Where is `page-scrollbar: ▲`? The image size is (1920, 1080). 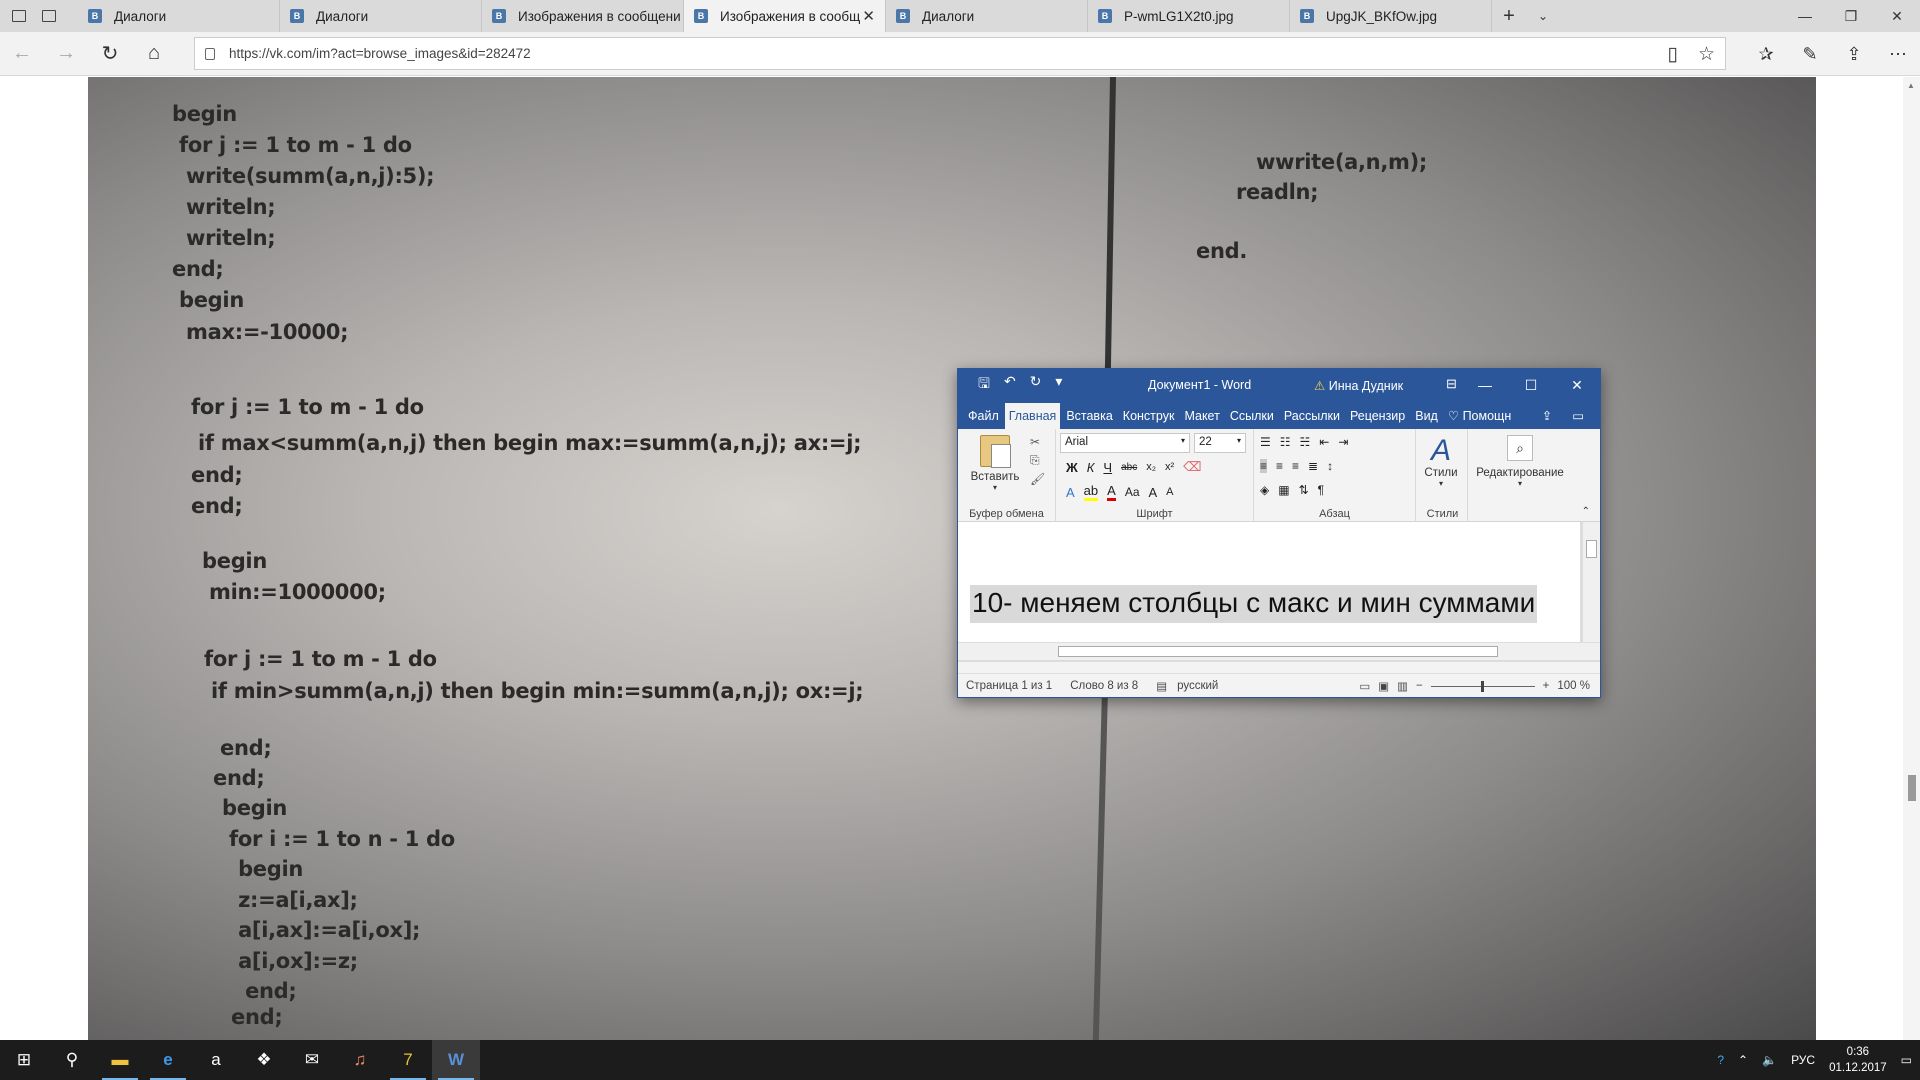
page-scrollbar: ▲ is located at coordinates (1911, 558).